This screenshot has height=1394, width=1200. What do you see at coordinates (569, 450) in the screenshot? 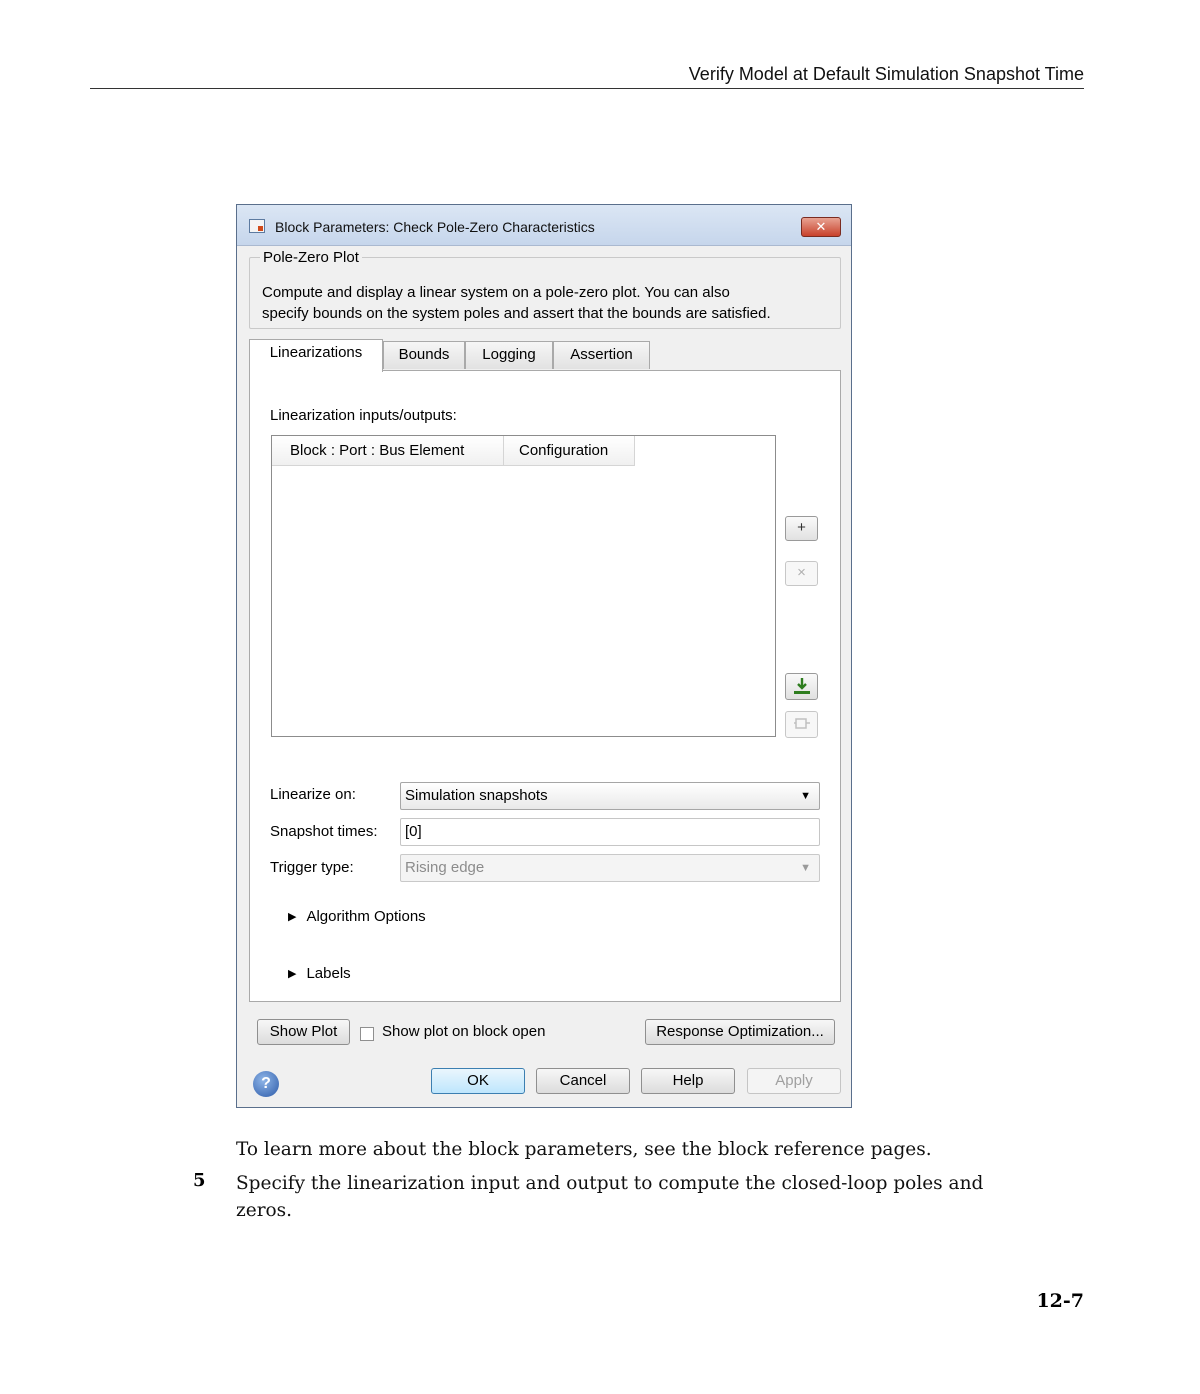
I see `column-header-configuration: Configuration` at bounding box center [569, 450].